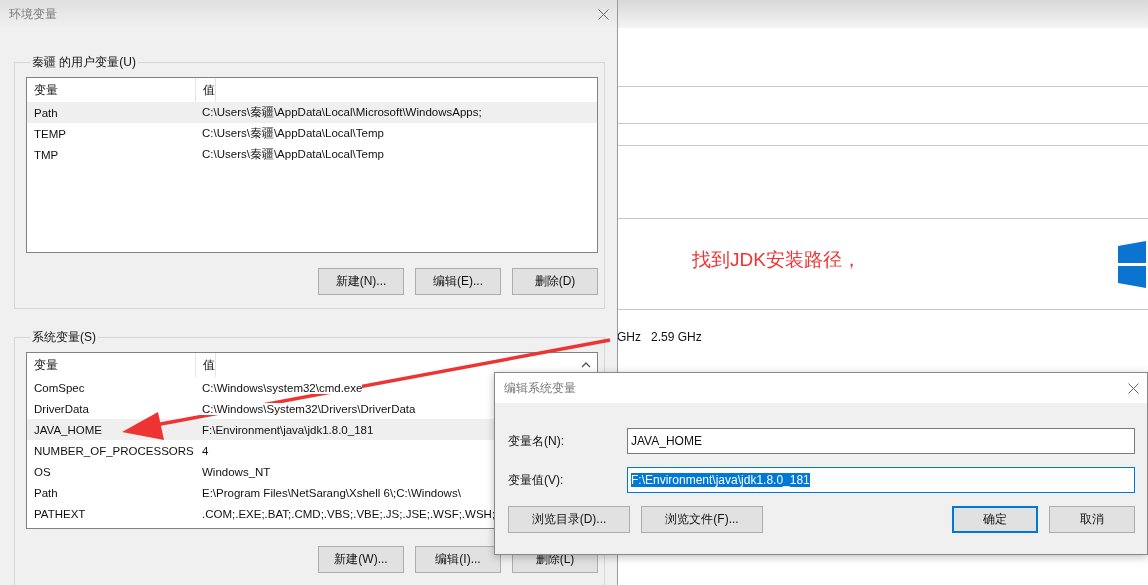 The width and height of the screenshot is (1148, 585). I want to click on variable-row: OS Windows_NT, so click(149, 471).